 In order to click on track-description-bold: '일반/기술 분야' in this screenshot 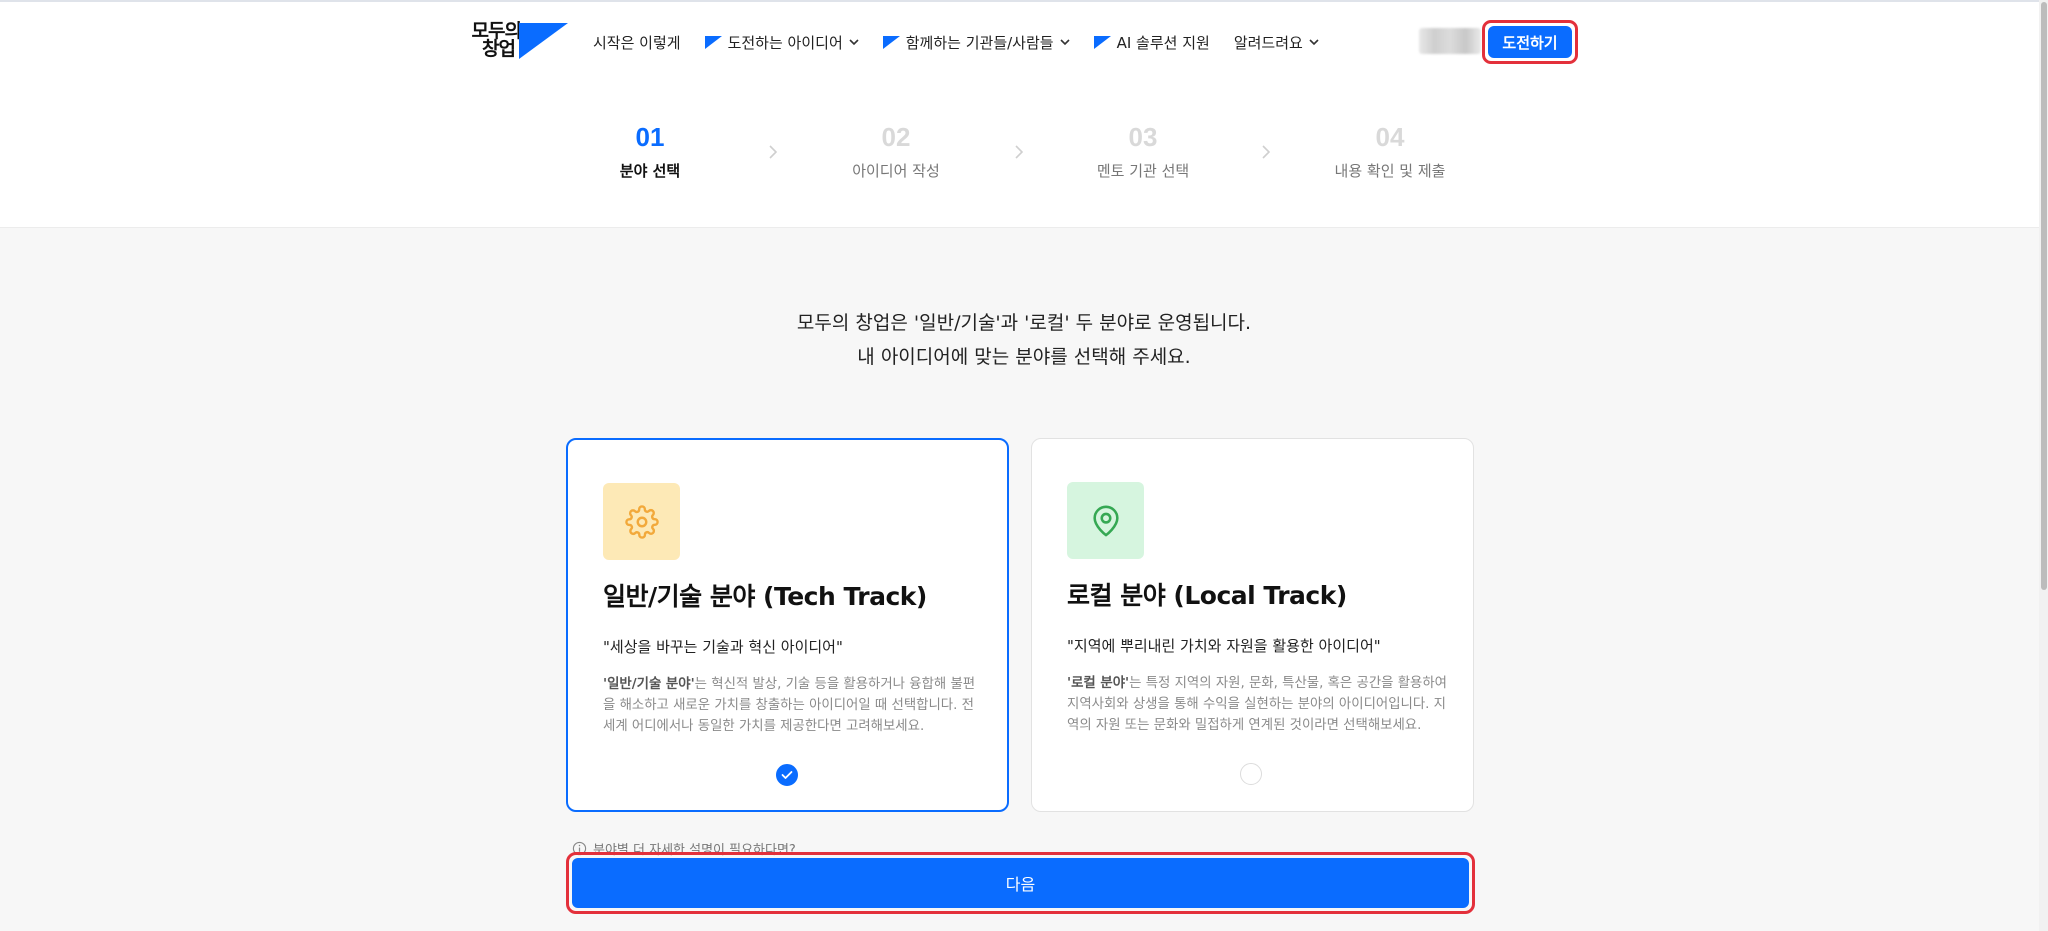, I will do `click(649, 684)`.